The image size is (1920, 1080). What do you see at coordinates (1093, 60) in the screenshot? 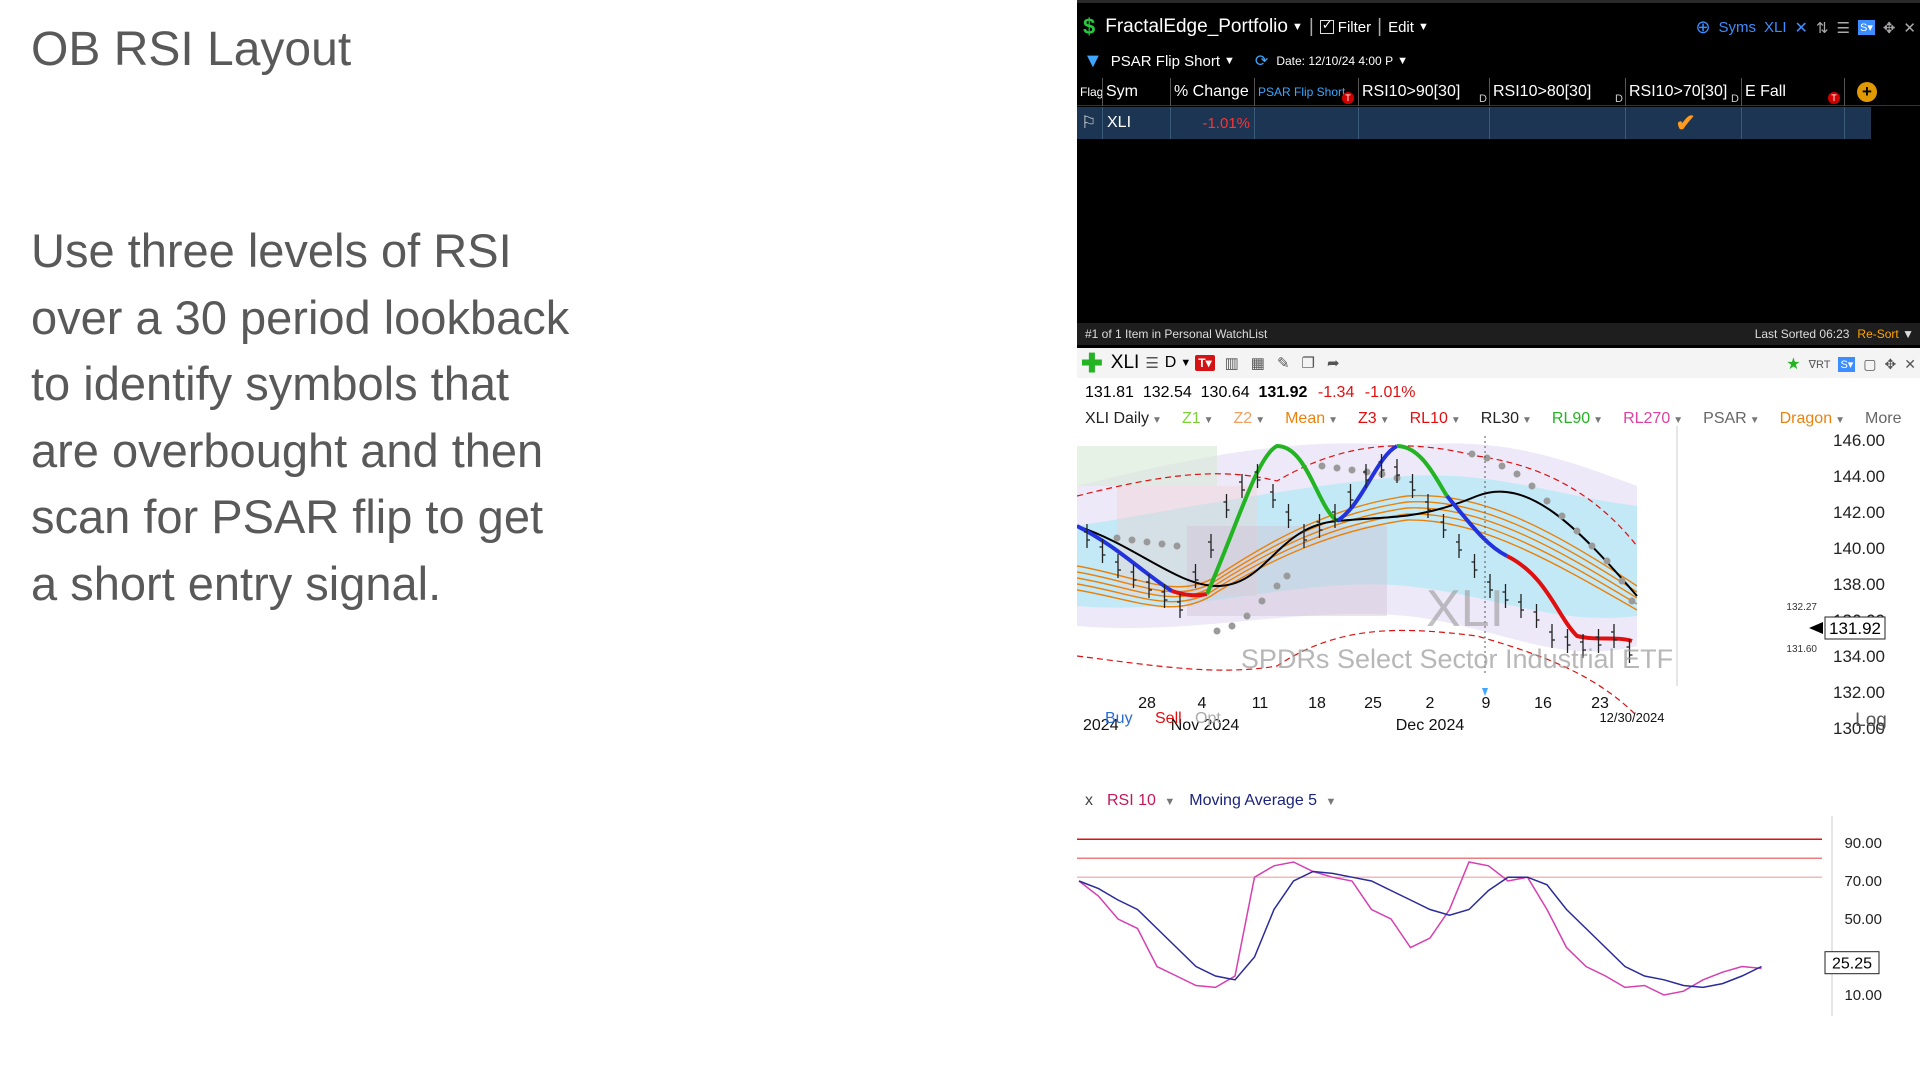
I see `filter-funnel-icon: ▼` at bounding box center [1093, 60].